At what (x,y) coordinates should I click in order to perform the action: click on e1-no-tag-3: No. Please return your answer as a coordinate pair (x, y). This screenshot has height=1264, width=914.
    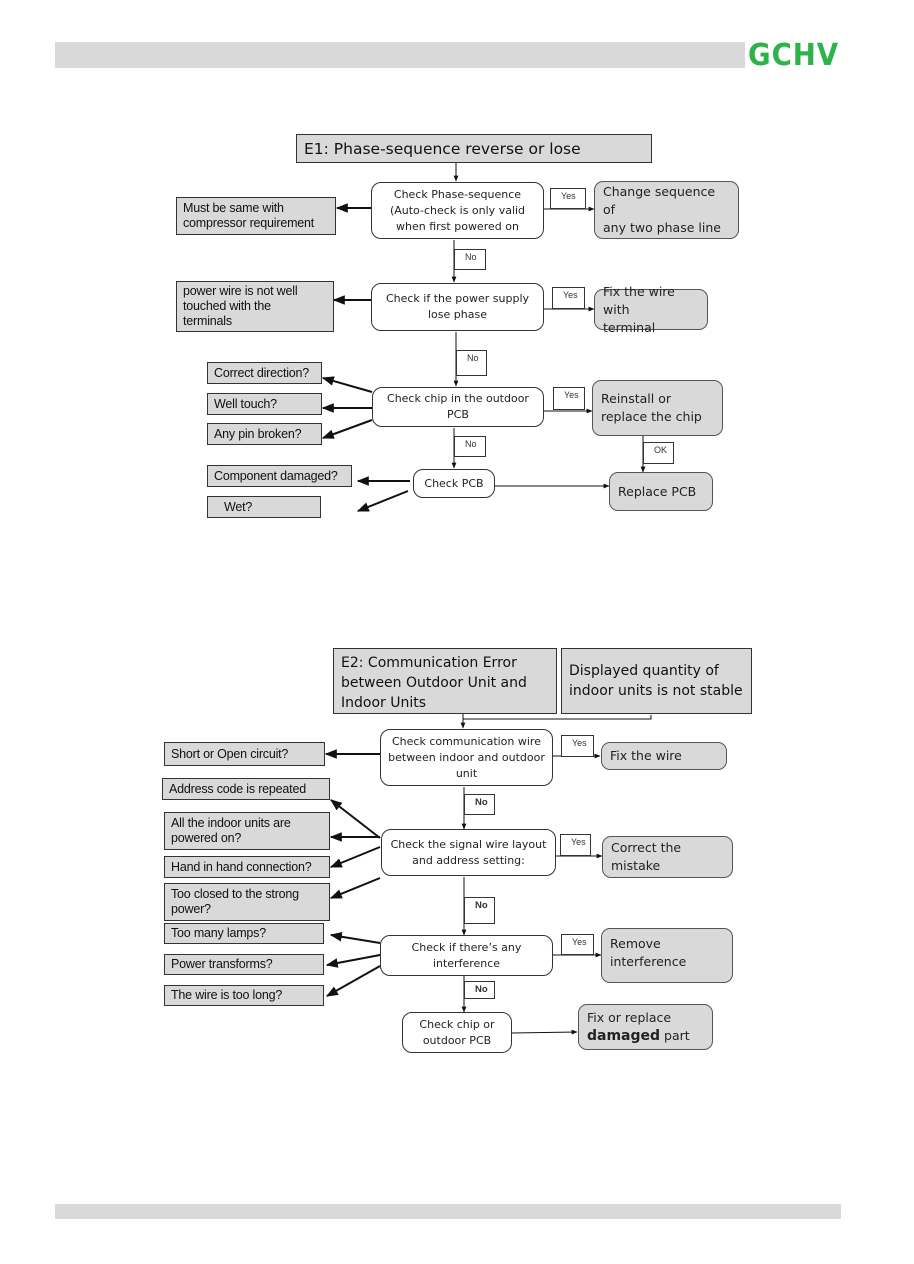
    Looking at the image, I should click on (470, 446).